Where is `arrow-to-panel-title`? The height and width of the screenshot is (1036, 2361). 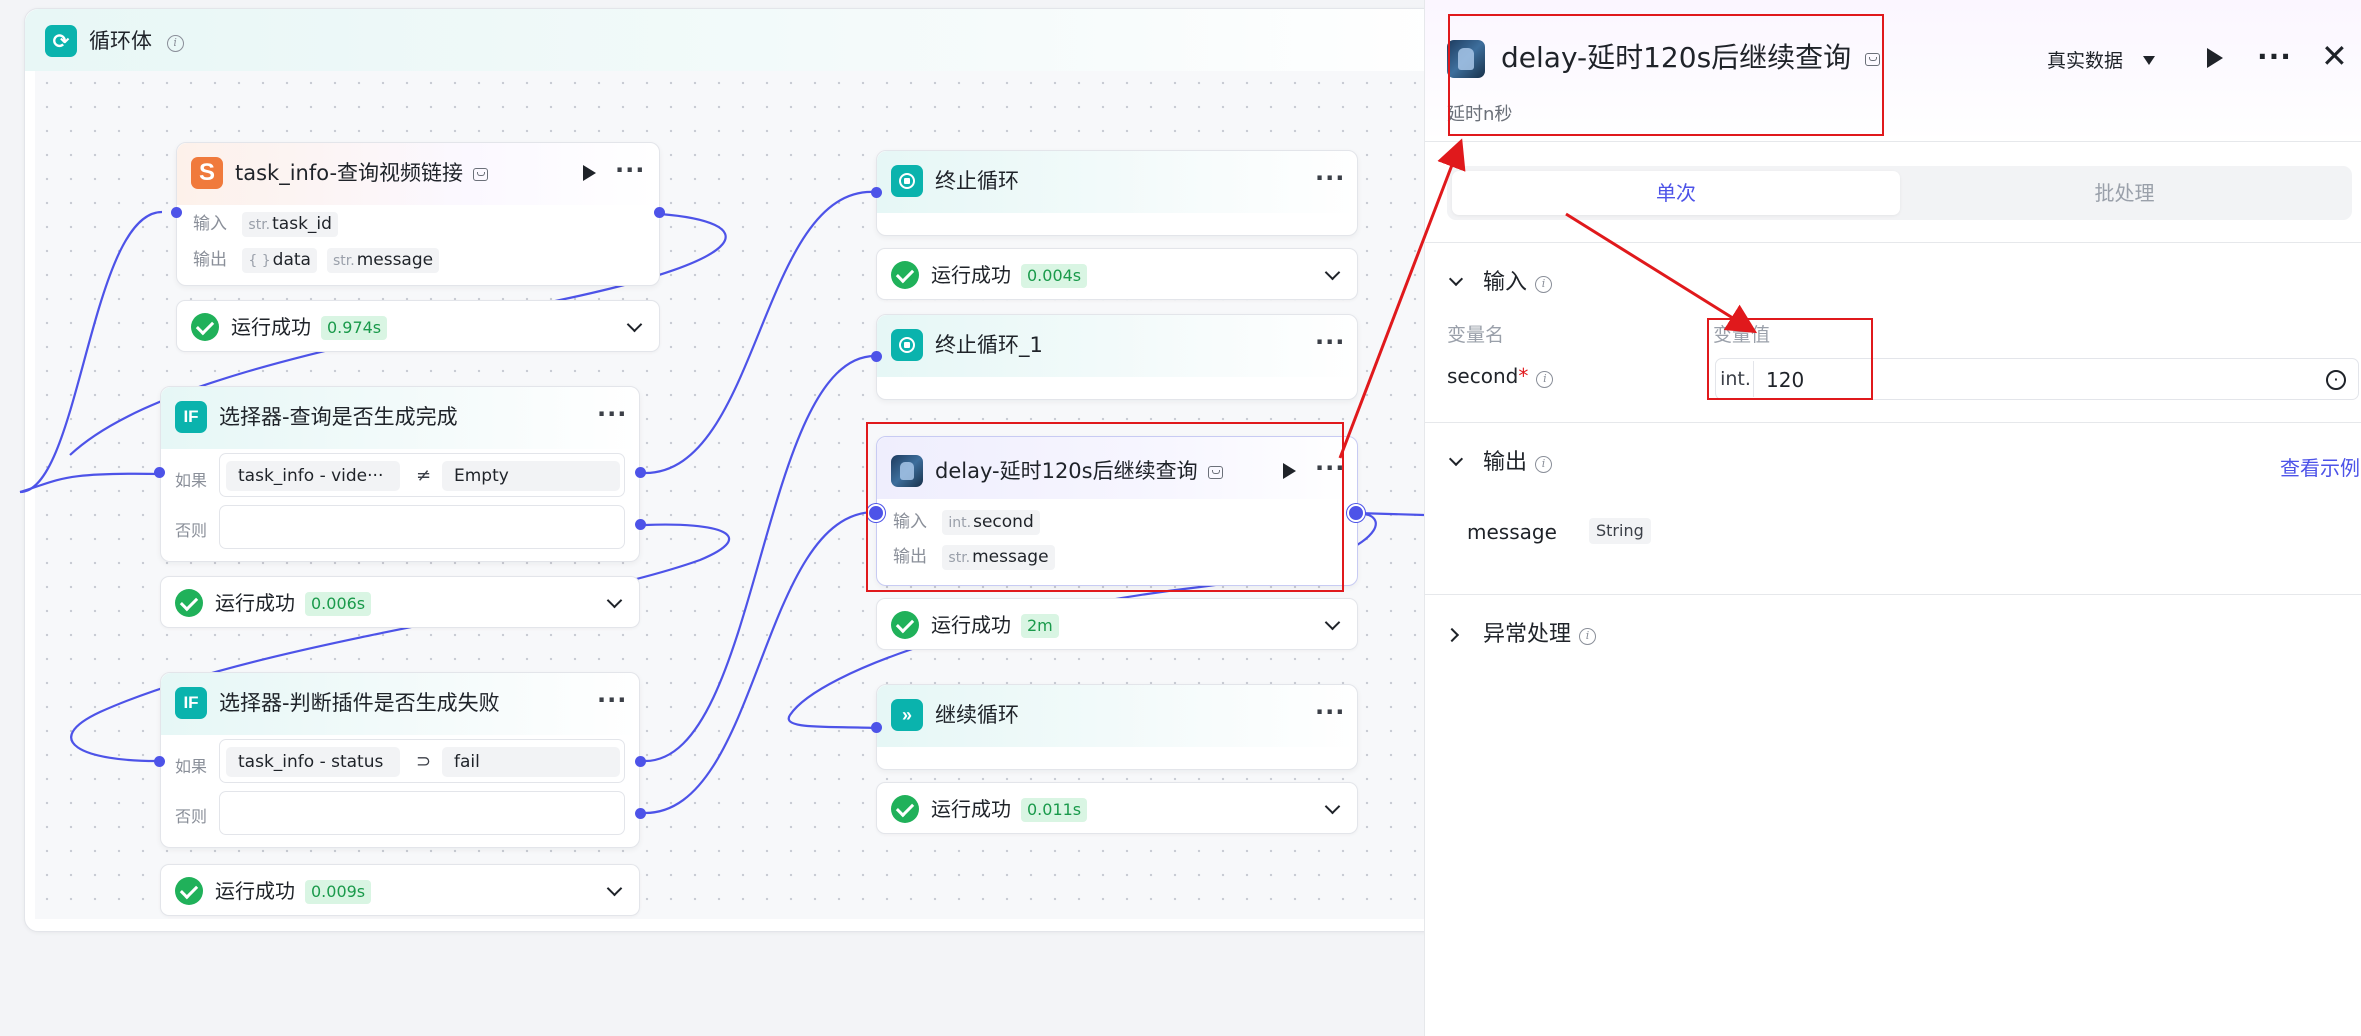 arrow-to-panel-title is located at coordinates (1402, 298).